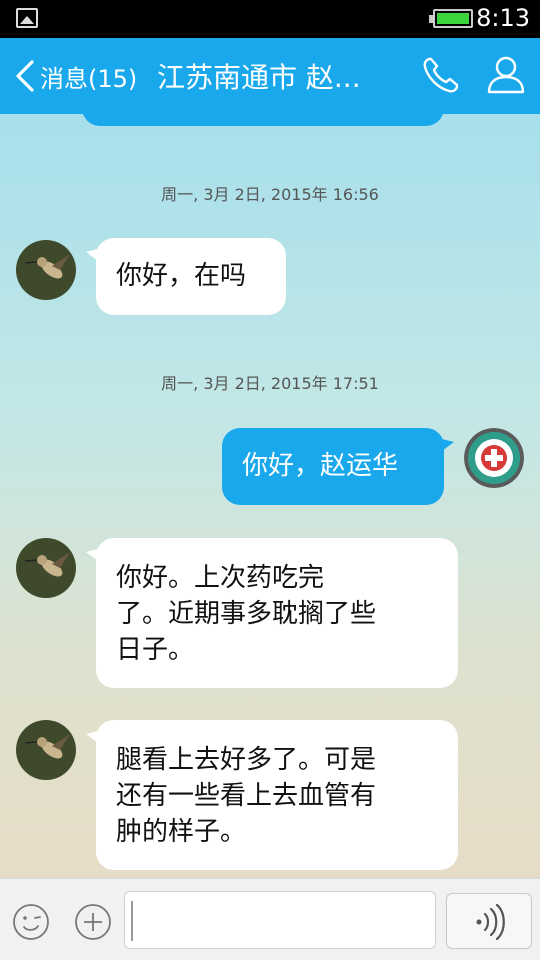 The width and height of the screenshot is (540, 960). I want to click on back-label: 消息(15), so click(89, 78).